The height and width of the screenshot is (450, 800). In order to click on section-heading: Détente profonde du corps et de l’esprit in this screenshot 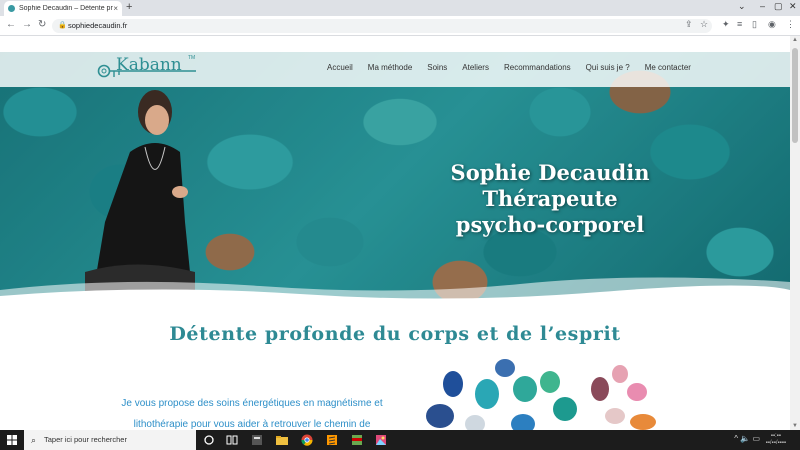, I will do `click(395, 334)`.